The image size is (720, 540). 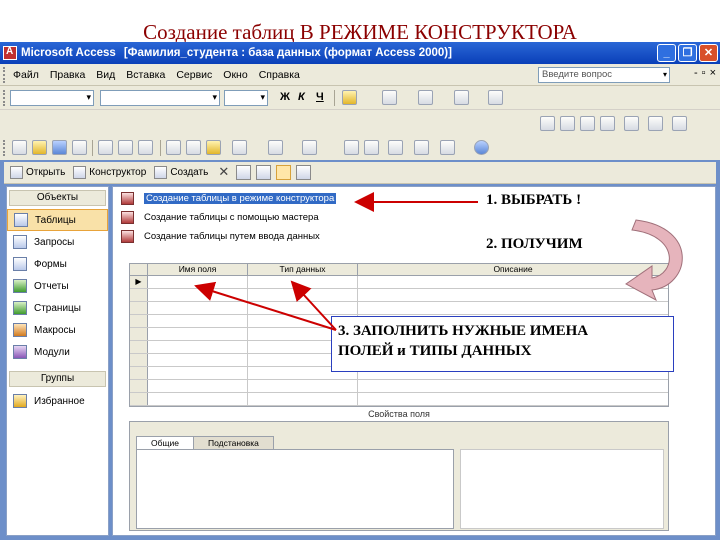 What do you see at coordinates (587, 123) in the screenshot?
I see `align-right-icon` at bounding box center [587, 123].